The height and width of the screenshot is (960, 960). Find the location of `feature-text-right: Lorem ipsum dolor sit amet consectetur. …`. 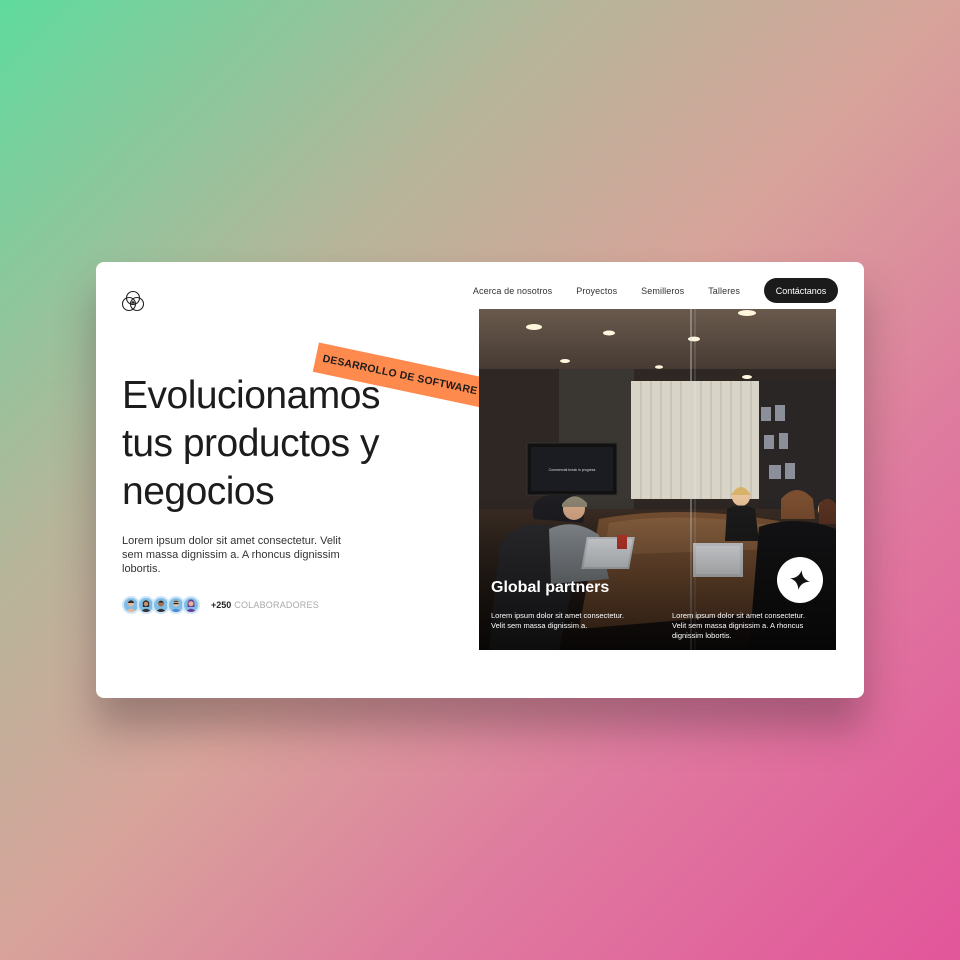

feature-text-right: Lorem ipsum dolor sit amet consectetur. … is located at coordinates (738, 625).